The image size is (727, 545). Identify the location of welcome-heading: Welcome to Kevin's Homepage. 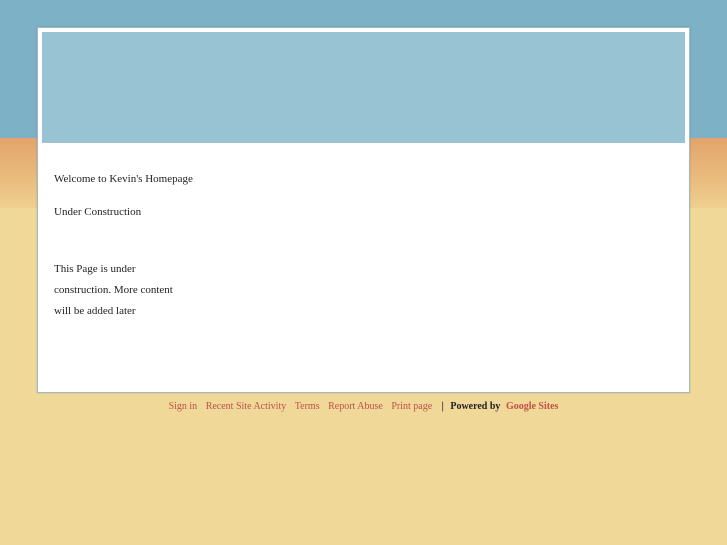
(123, 179).